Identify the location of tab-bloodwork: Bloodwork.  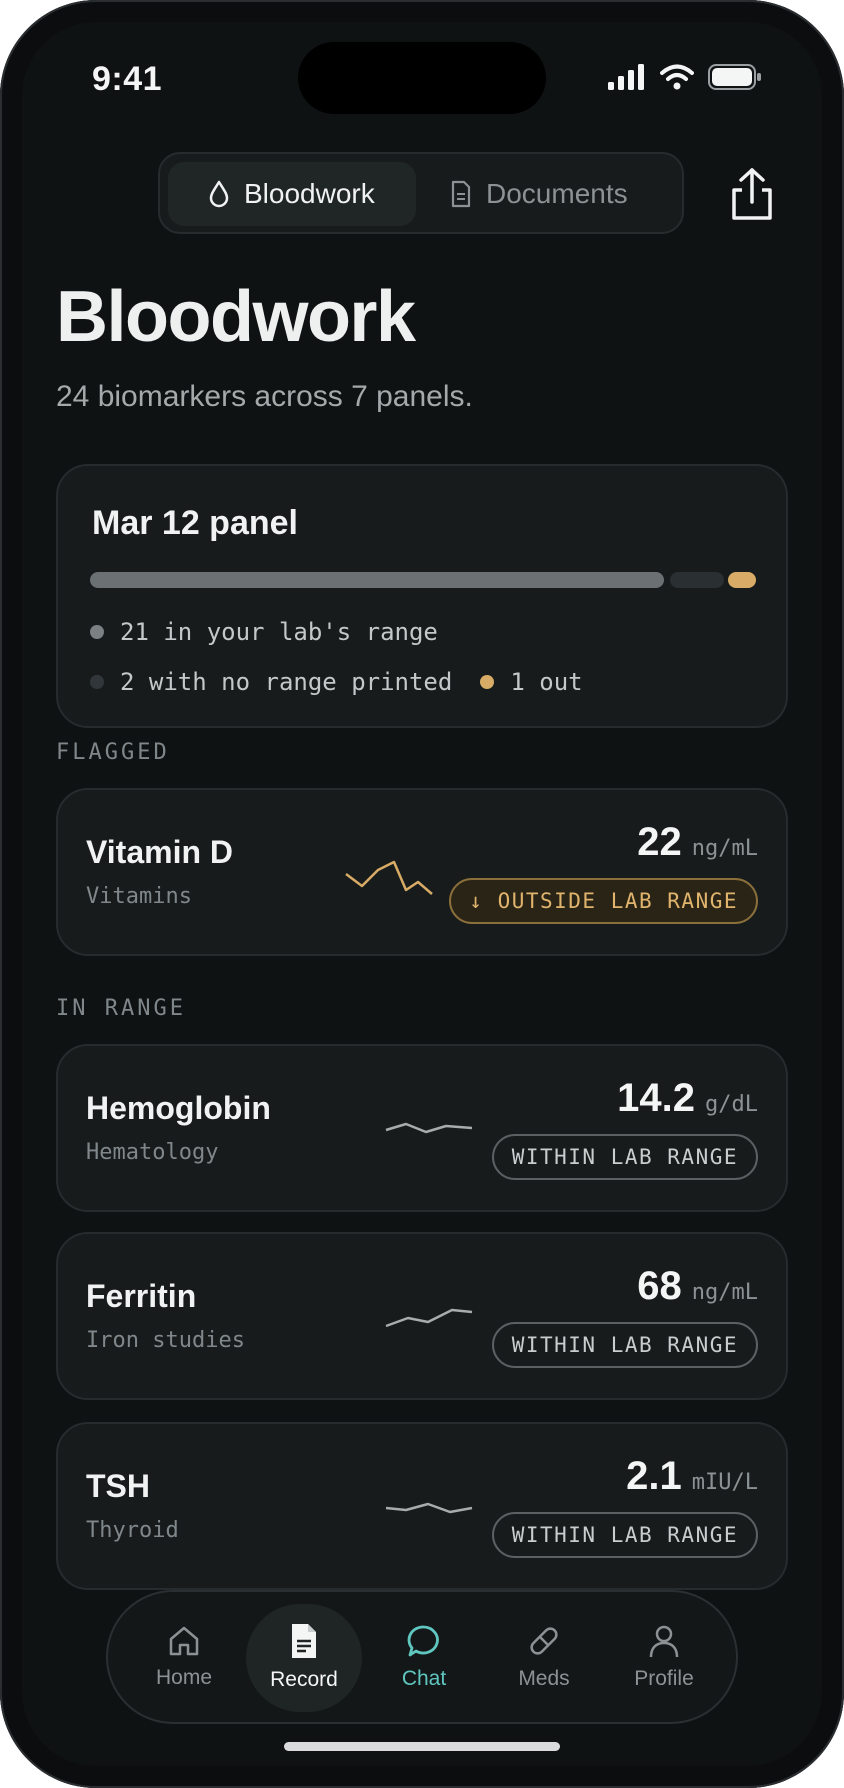
(292, 194).